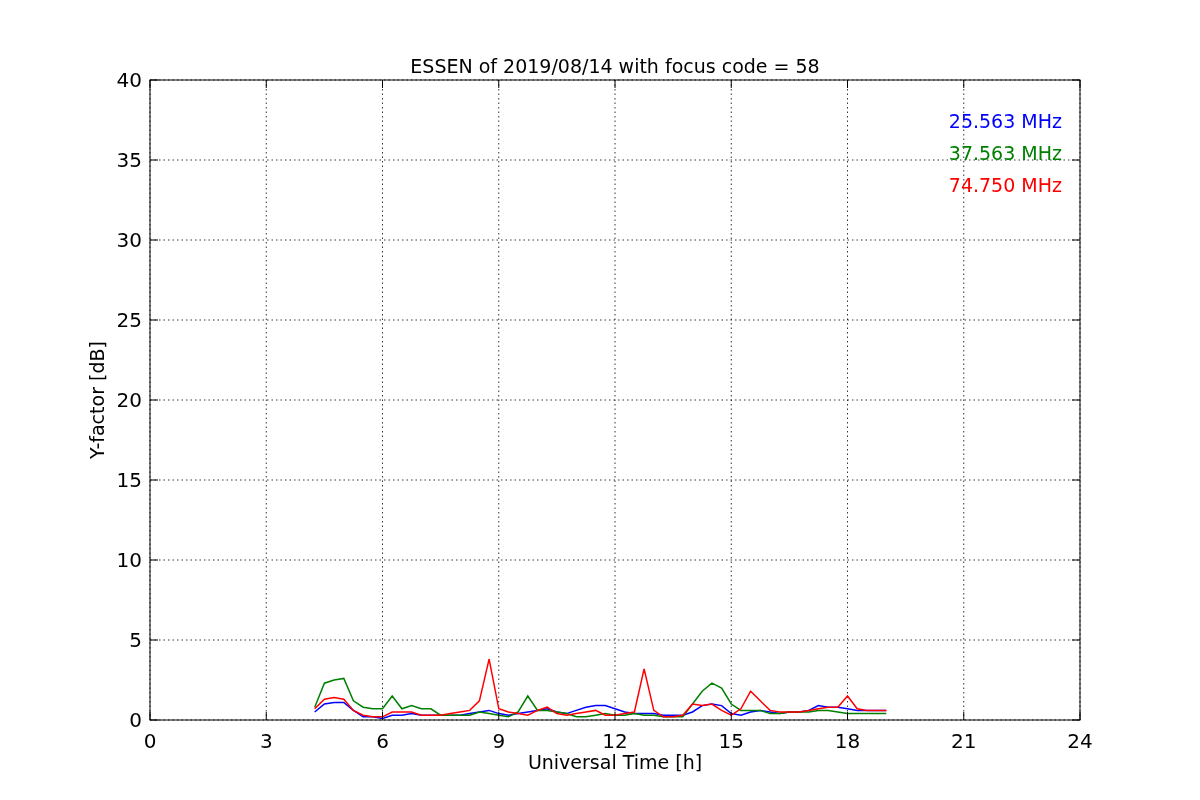 This screenshot has height=800, width=1200. What do you see at coordinates (150, 741) in the screenshot?
I see `x-tick-label: 0` at bounding box center [150, 741].